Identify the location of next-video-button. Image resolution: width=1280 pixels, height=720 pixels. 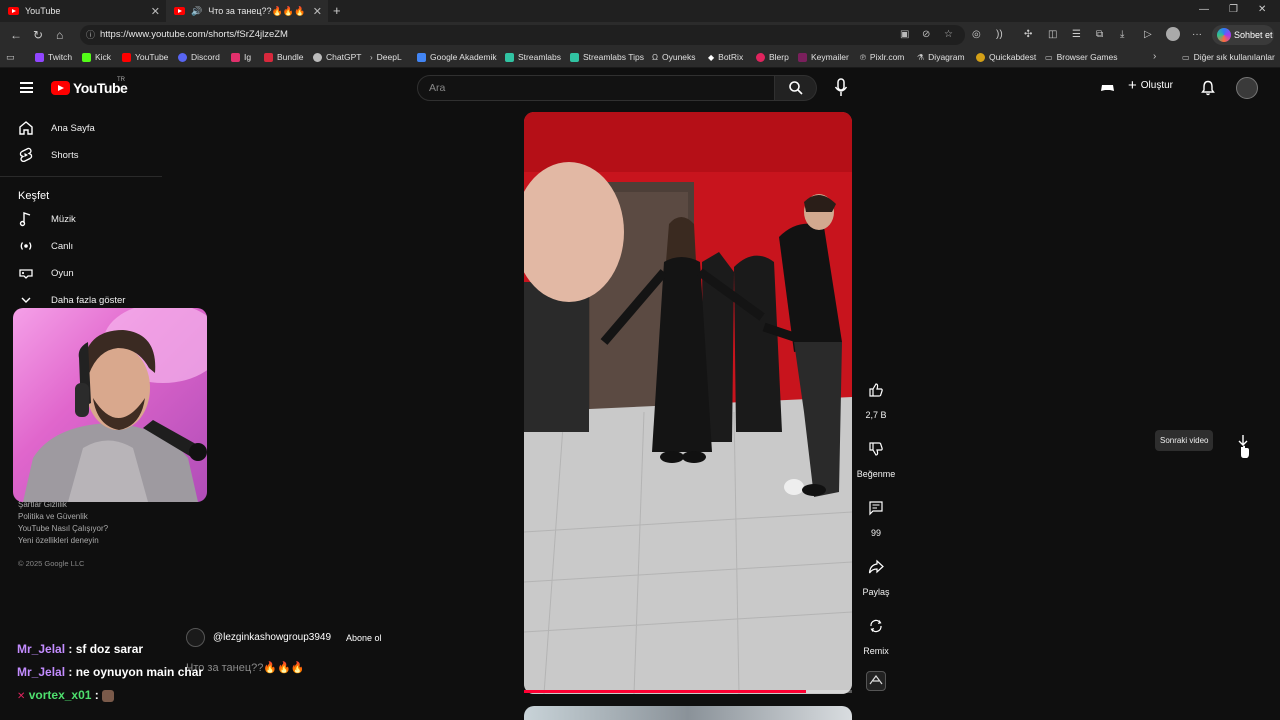
(1243, 446).